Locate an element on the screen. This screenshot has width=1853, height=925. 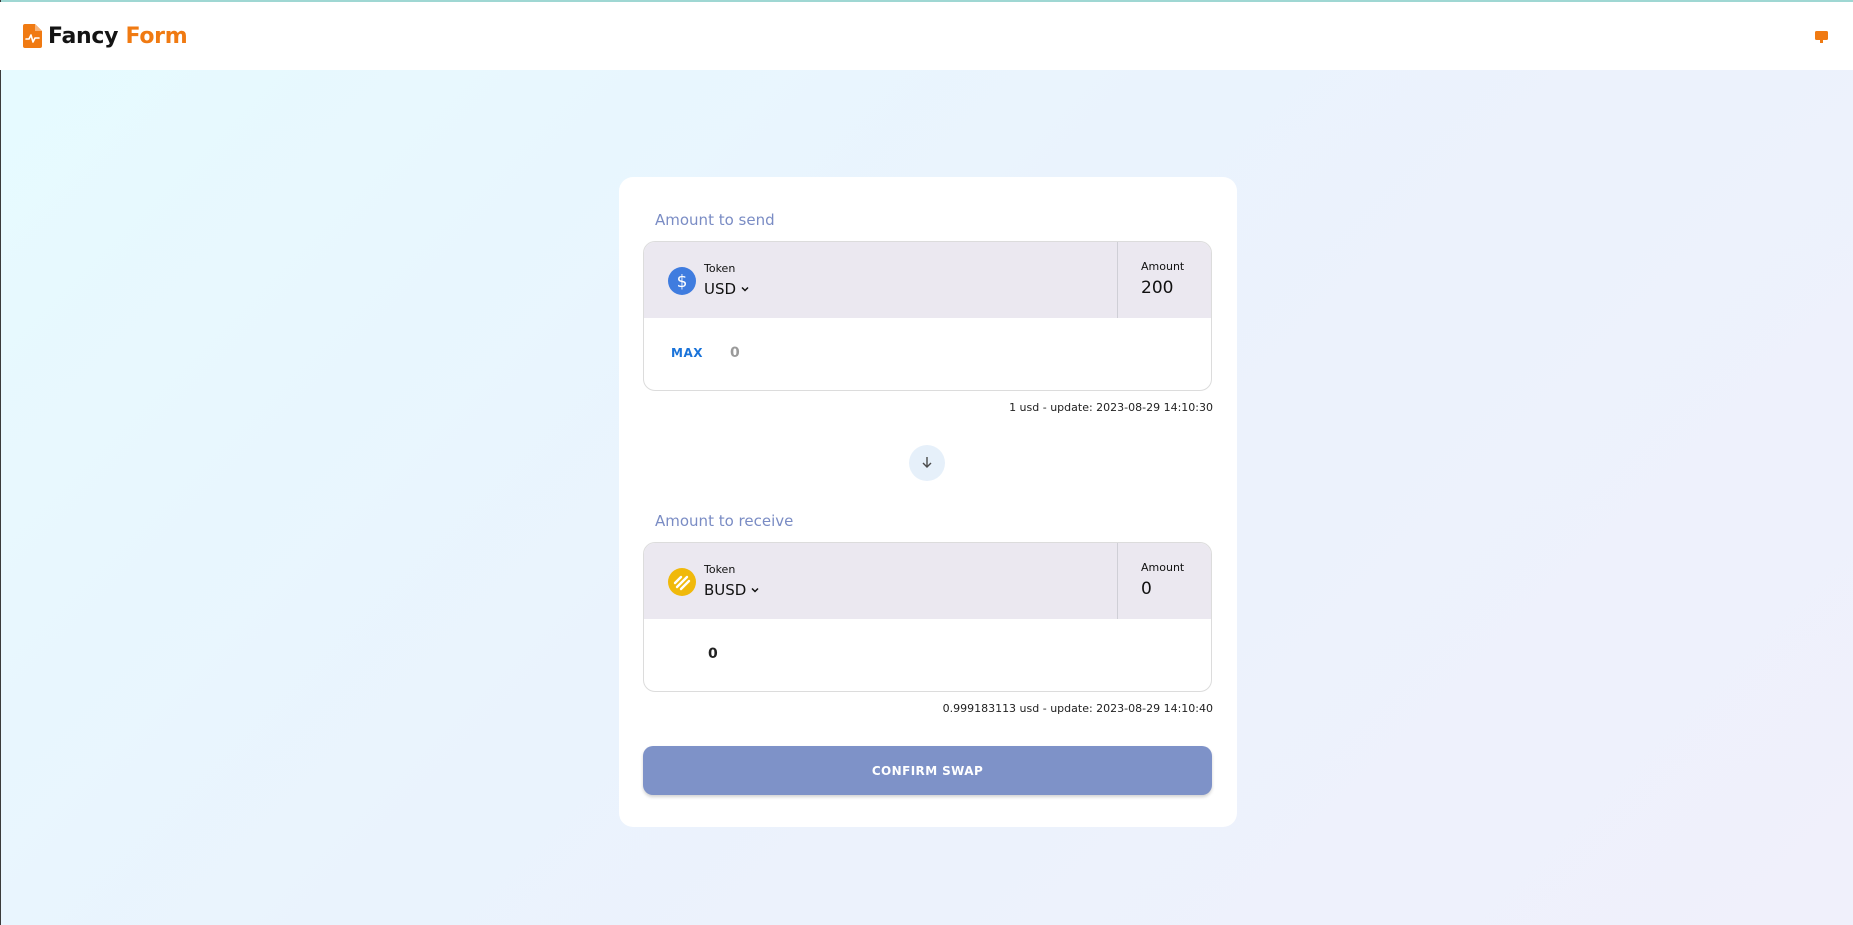
dollar-coin-icon: $ is located at coordinates (682, 281).